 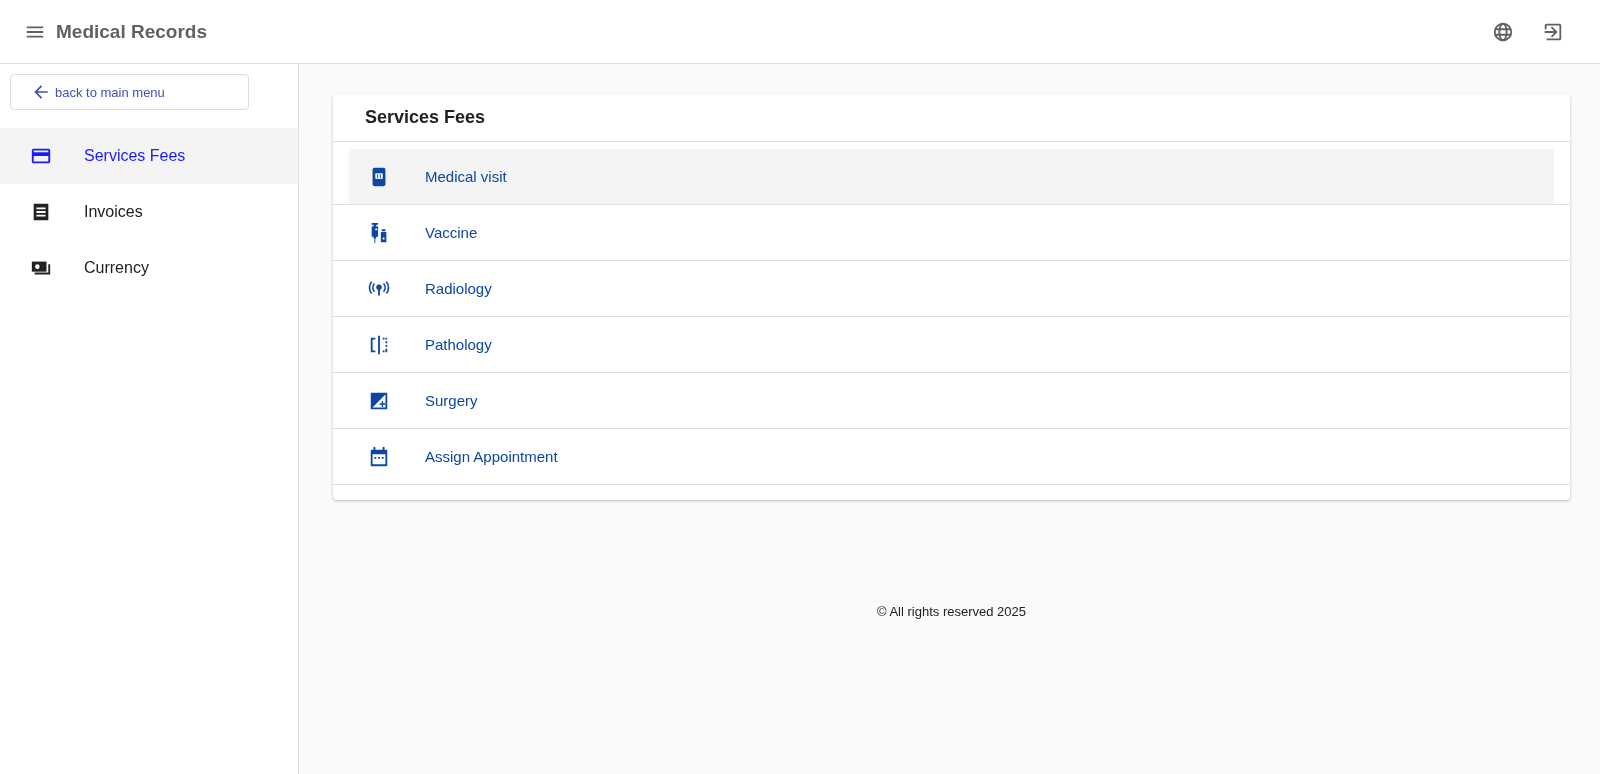 What do you see at coordinates (951, 118) in the screenshot?
I see `card-title: Services Fees` at bounding box center [951, 118].